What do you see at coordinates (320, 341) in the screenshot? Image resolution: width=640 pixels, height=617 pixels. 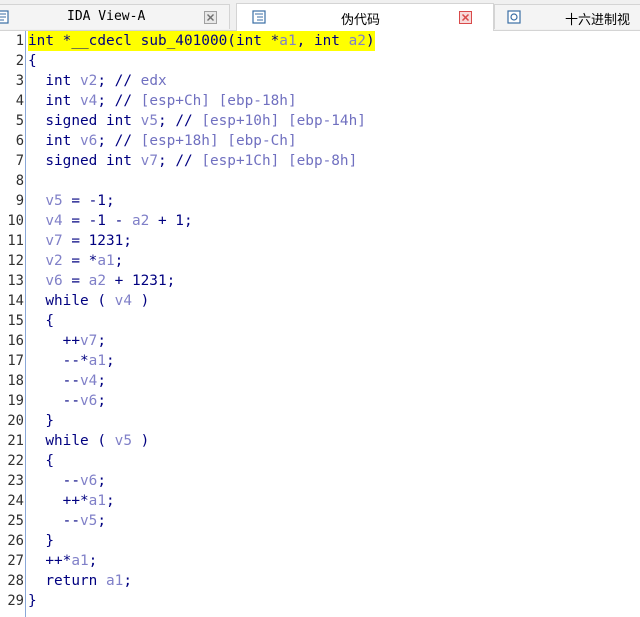 I see `code-line: 16 ++v7;` at bounding box center [320, 341].